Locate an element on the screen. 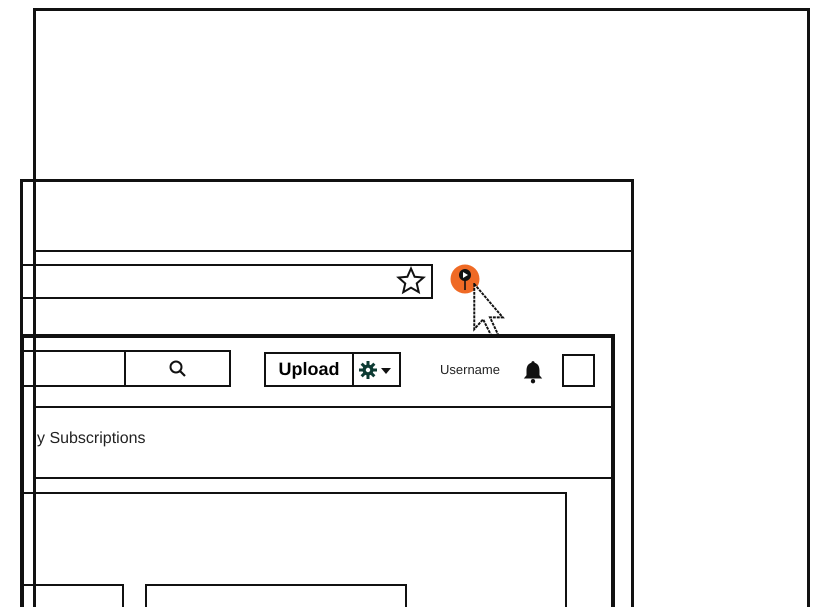  bookmark-star-icon is located at coordinates (411, 281).